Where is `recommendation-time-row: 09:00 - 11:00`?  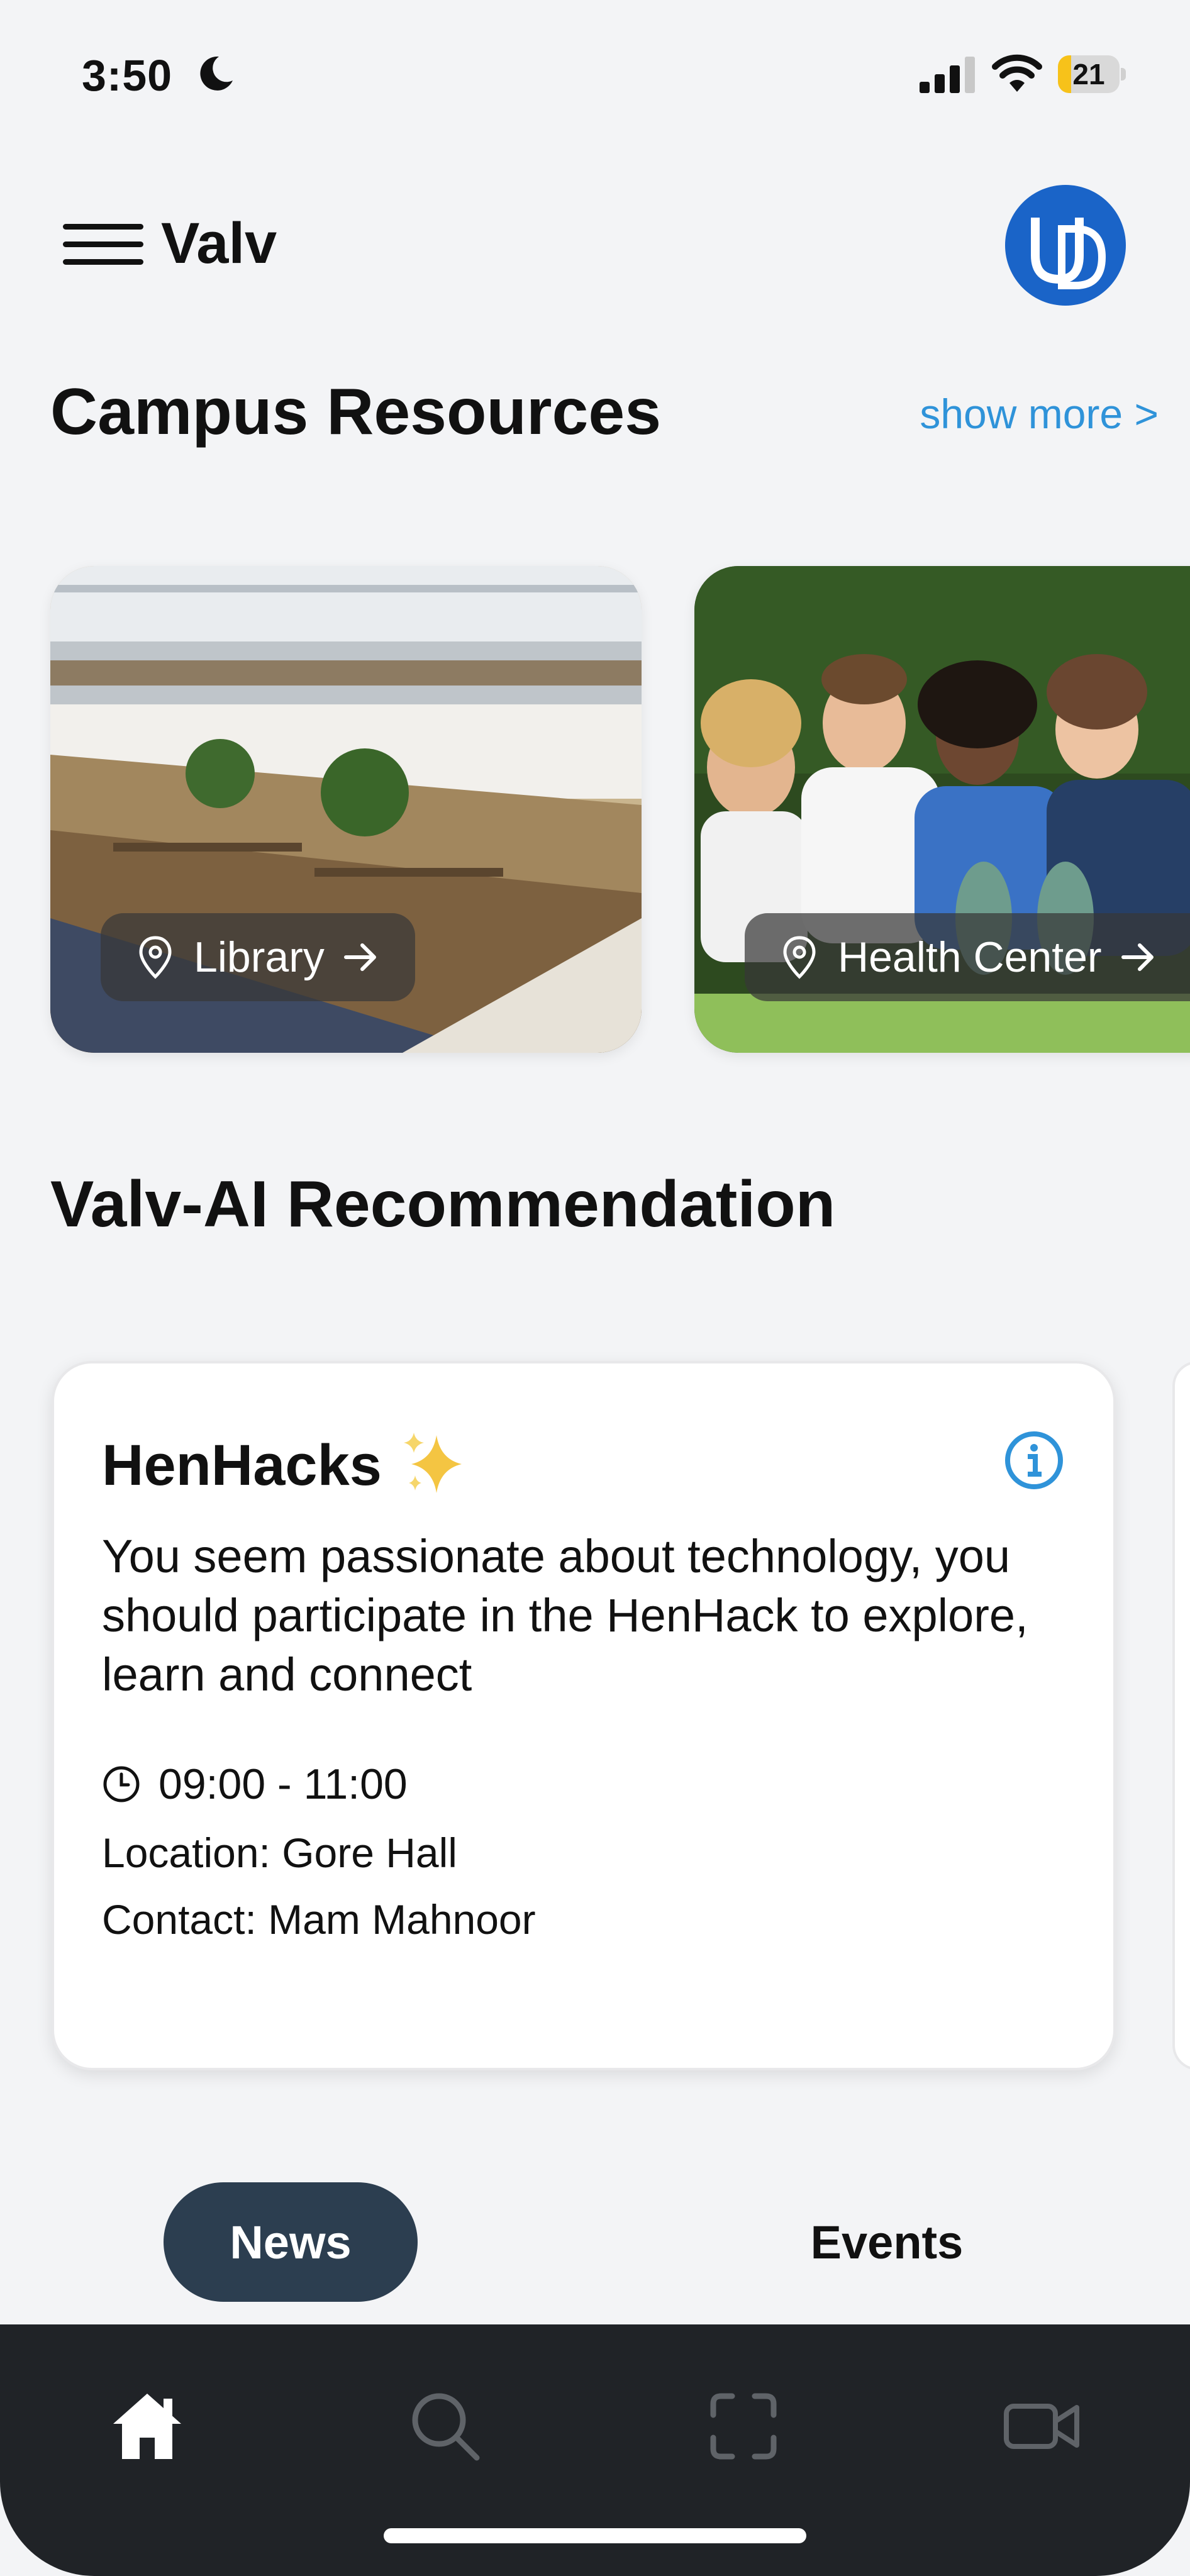 recommendation-time-row: 09:00 - 11:00 is located at coordinates (255, 1784).